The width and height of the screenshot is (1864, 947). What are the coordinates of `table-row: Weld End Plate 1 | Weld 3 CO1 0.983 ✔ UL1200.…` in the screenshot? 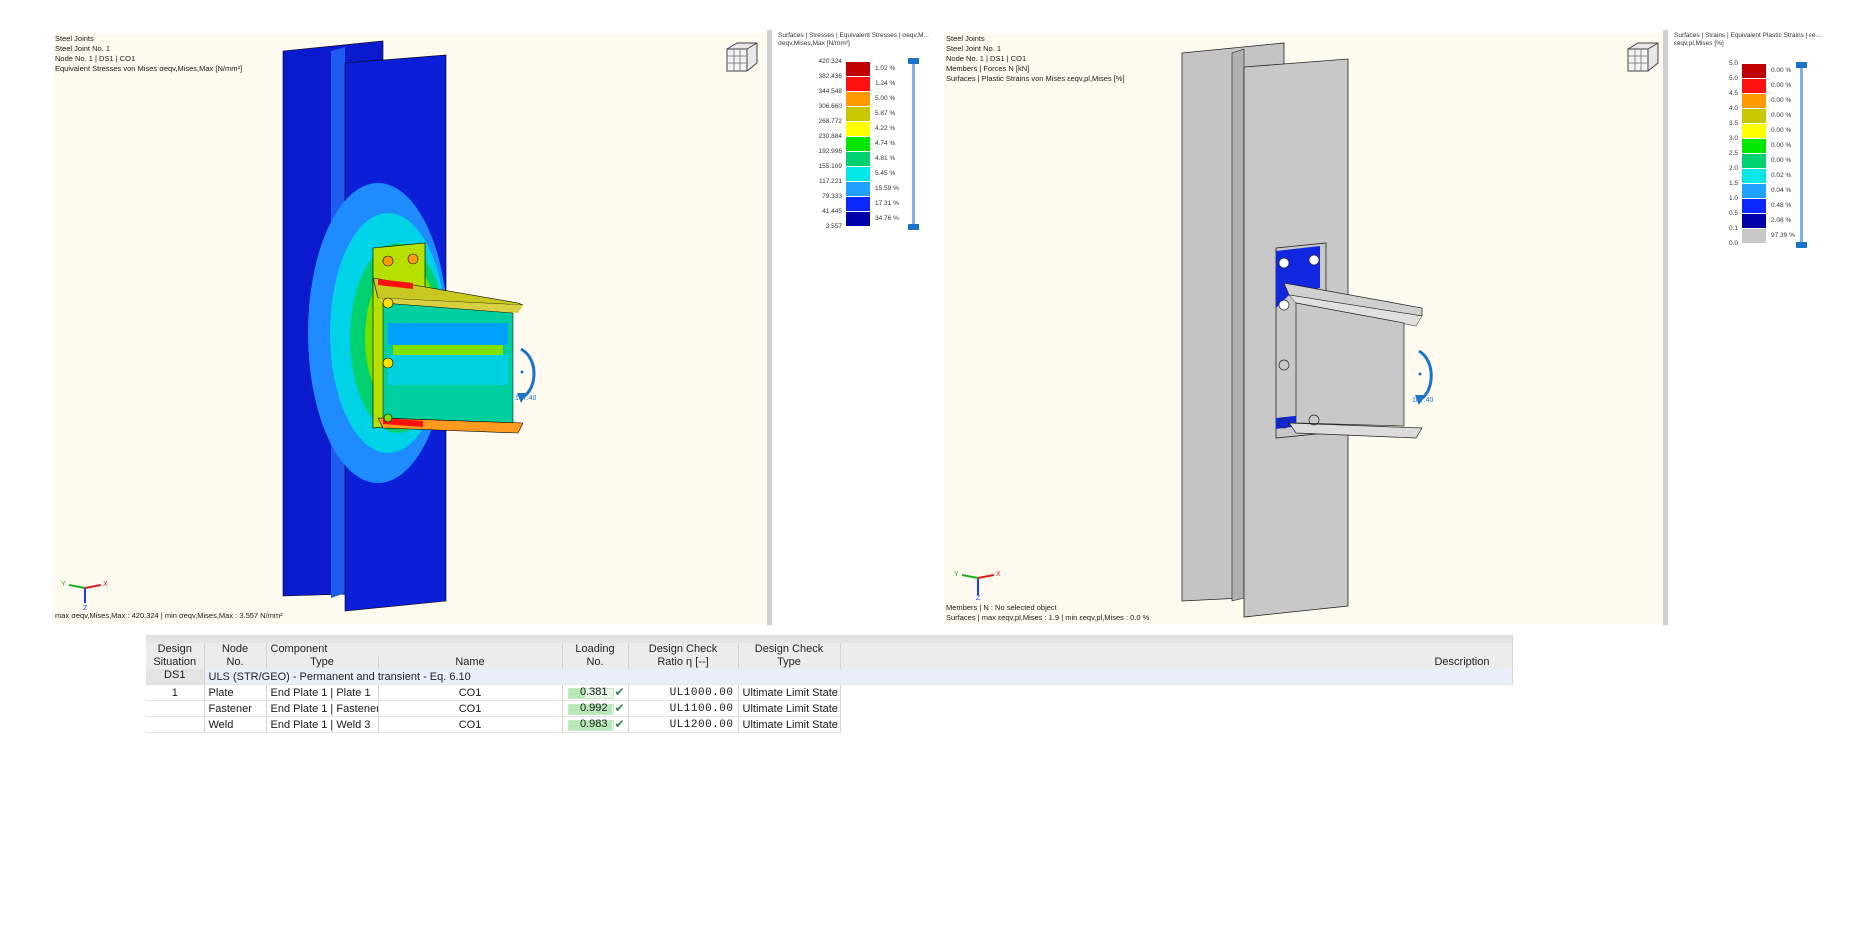 It's located at (829, 724).